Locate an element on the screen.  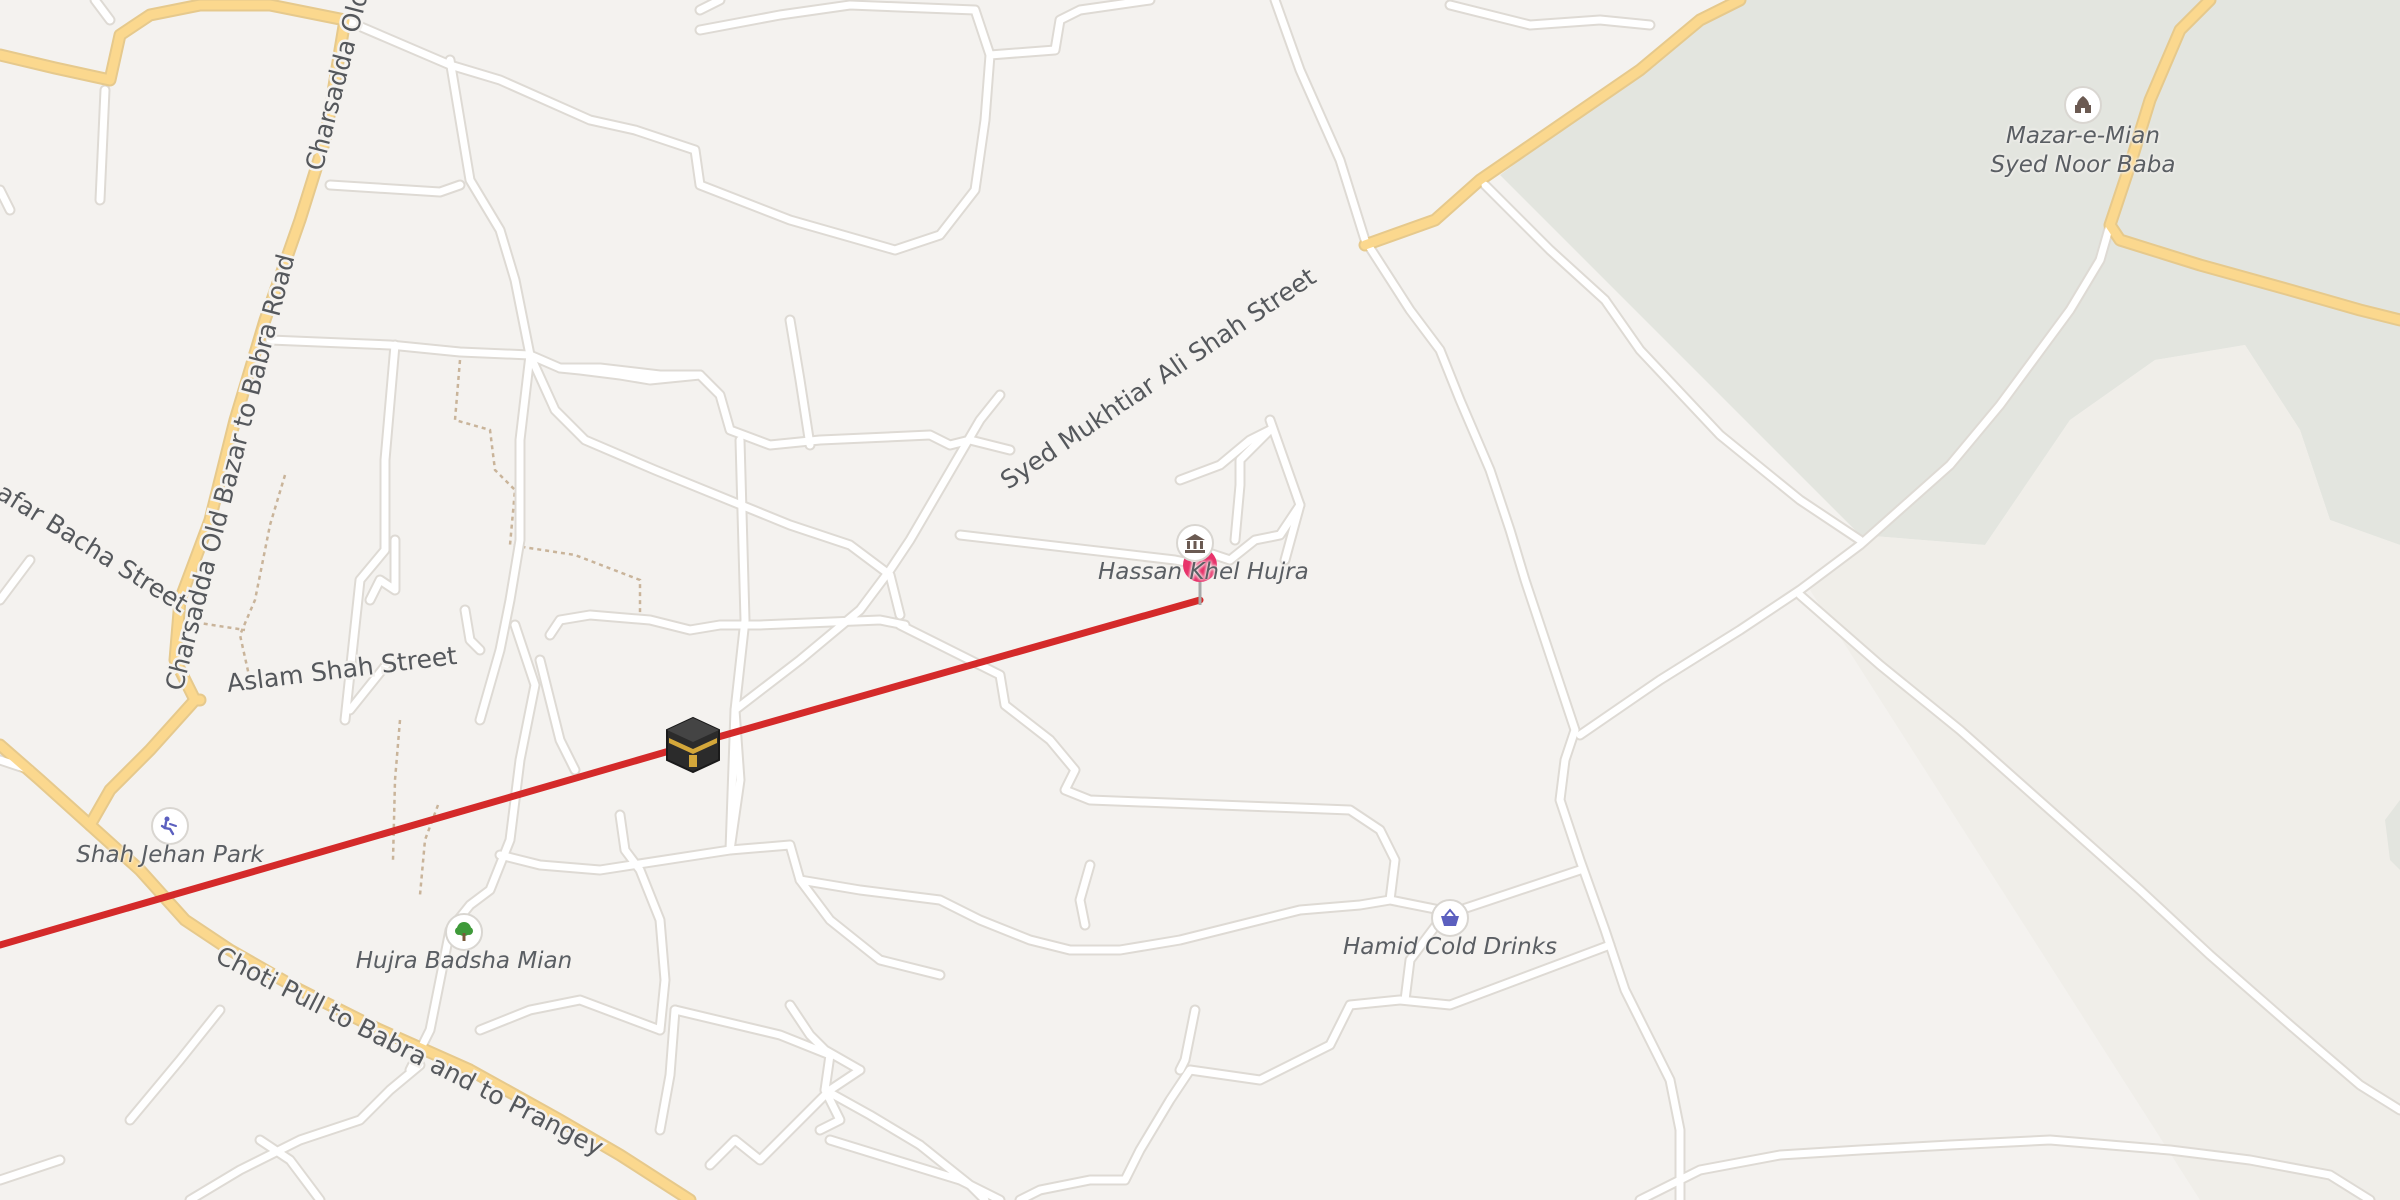
poi-label-hassan-hujra: Hassan Khel Hujra is located at coordinates (1203, 572).